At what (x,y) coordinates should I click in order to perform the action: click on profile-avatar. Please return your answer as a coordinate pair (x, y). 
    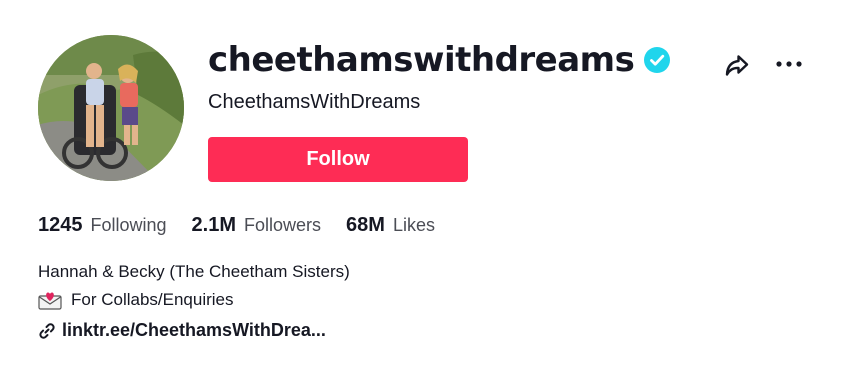
    Looking at the image, I should click on (111, 108).